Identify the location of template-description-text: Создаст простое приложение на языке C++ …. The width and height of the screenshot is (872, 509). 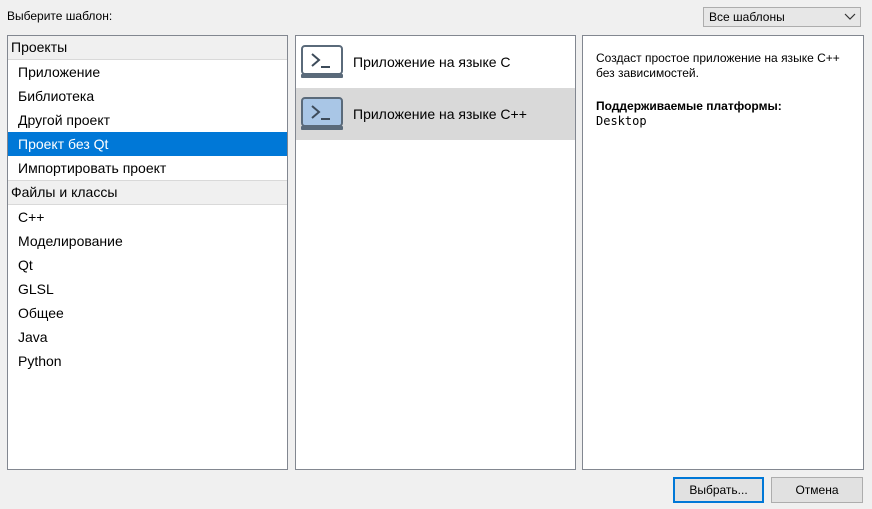
(718, 65).